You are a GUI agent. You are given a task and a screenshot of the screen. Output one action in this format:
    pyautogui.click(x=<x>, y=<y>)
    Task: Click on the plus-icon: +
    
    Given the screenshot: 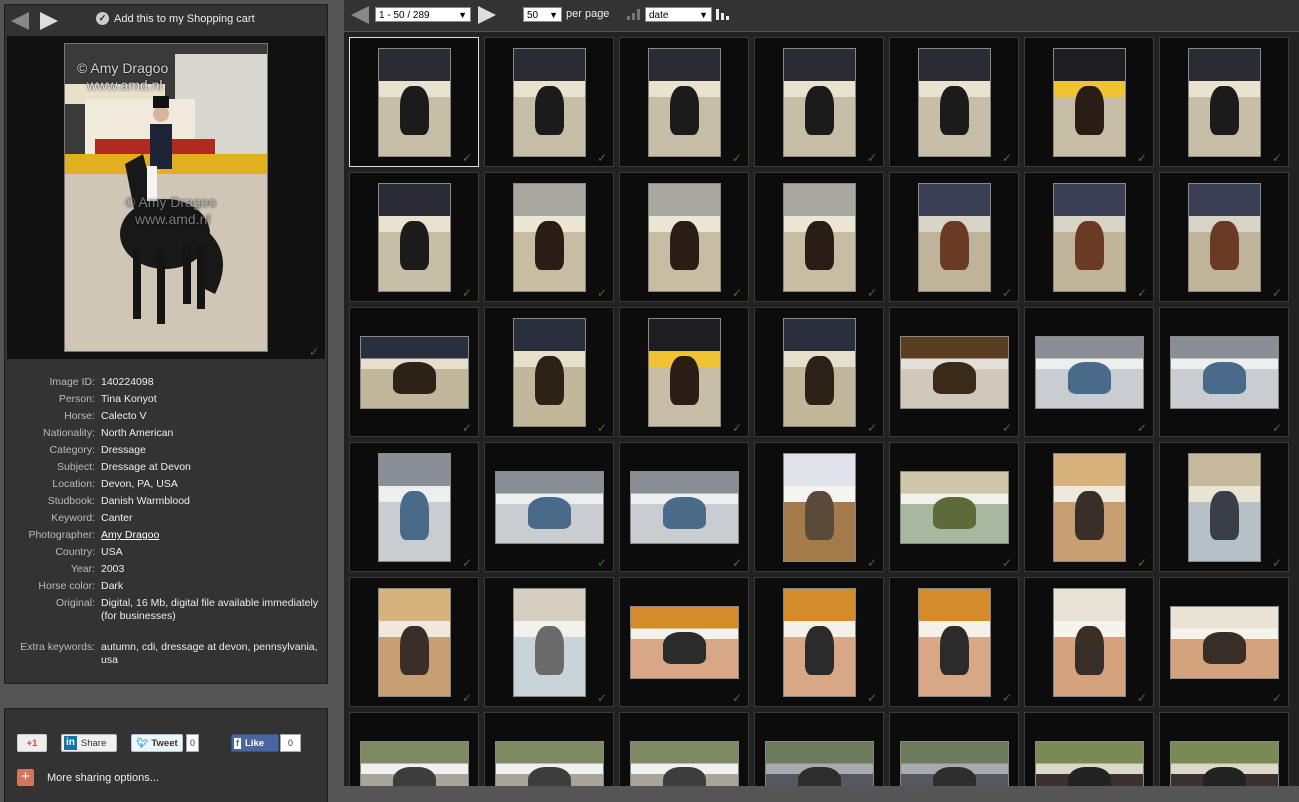 What is the action you would take?
    pyautogui.click(x=25, y=777)
    